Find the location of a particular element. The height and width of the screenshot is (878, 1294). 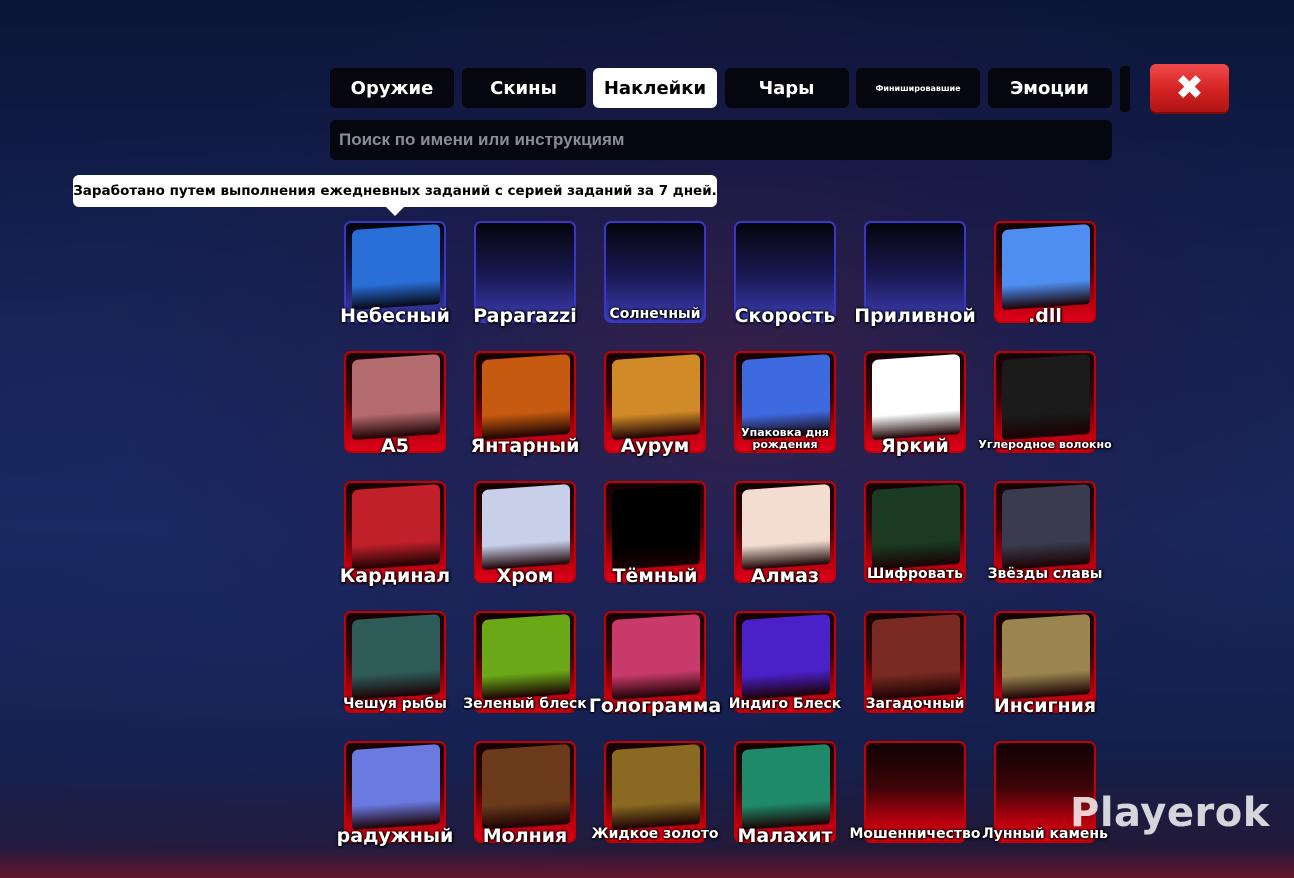

playerok-watermark: Playerok is located at coordinates (1170, 813).